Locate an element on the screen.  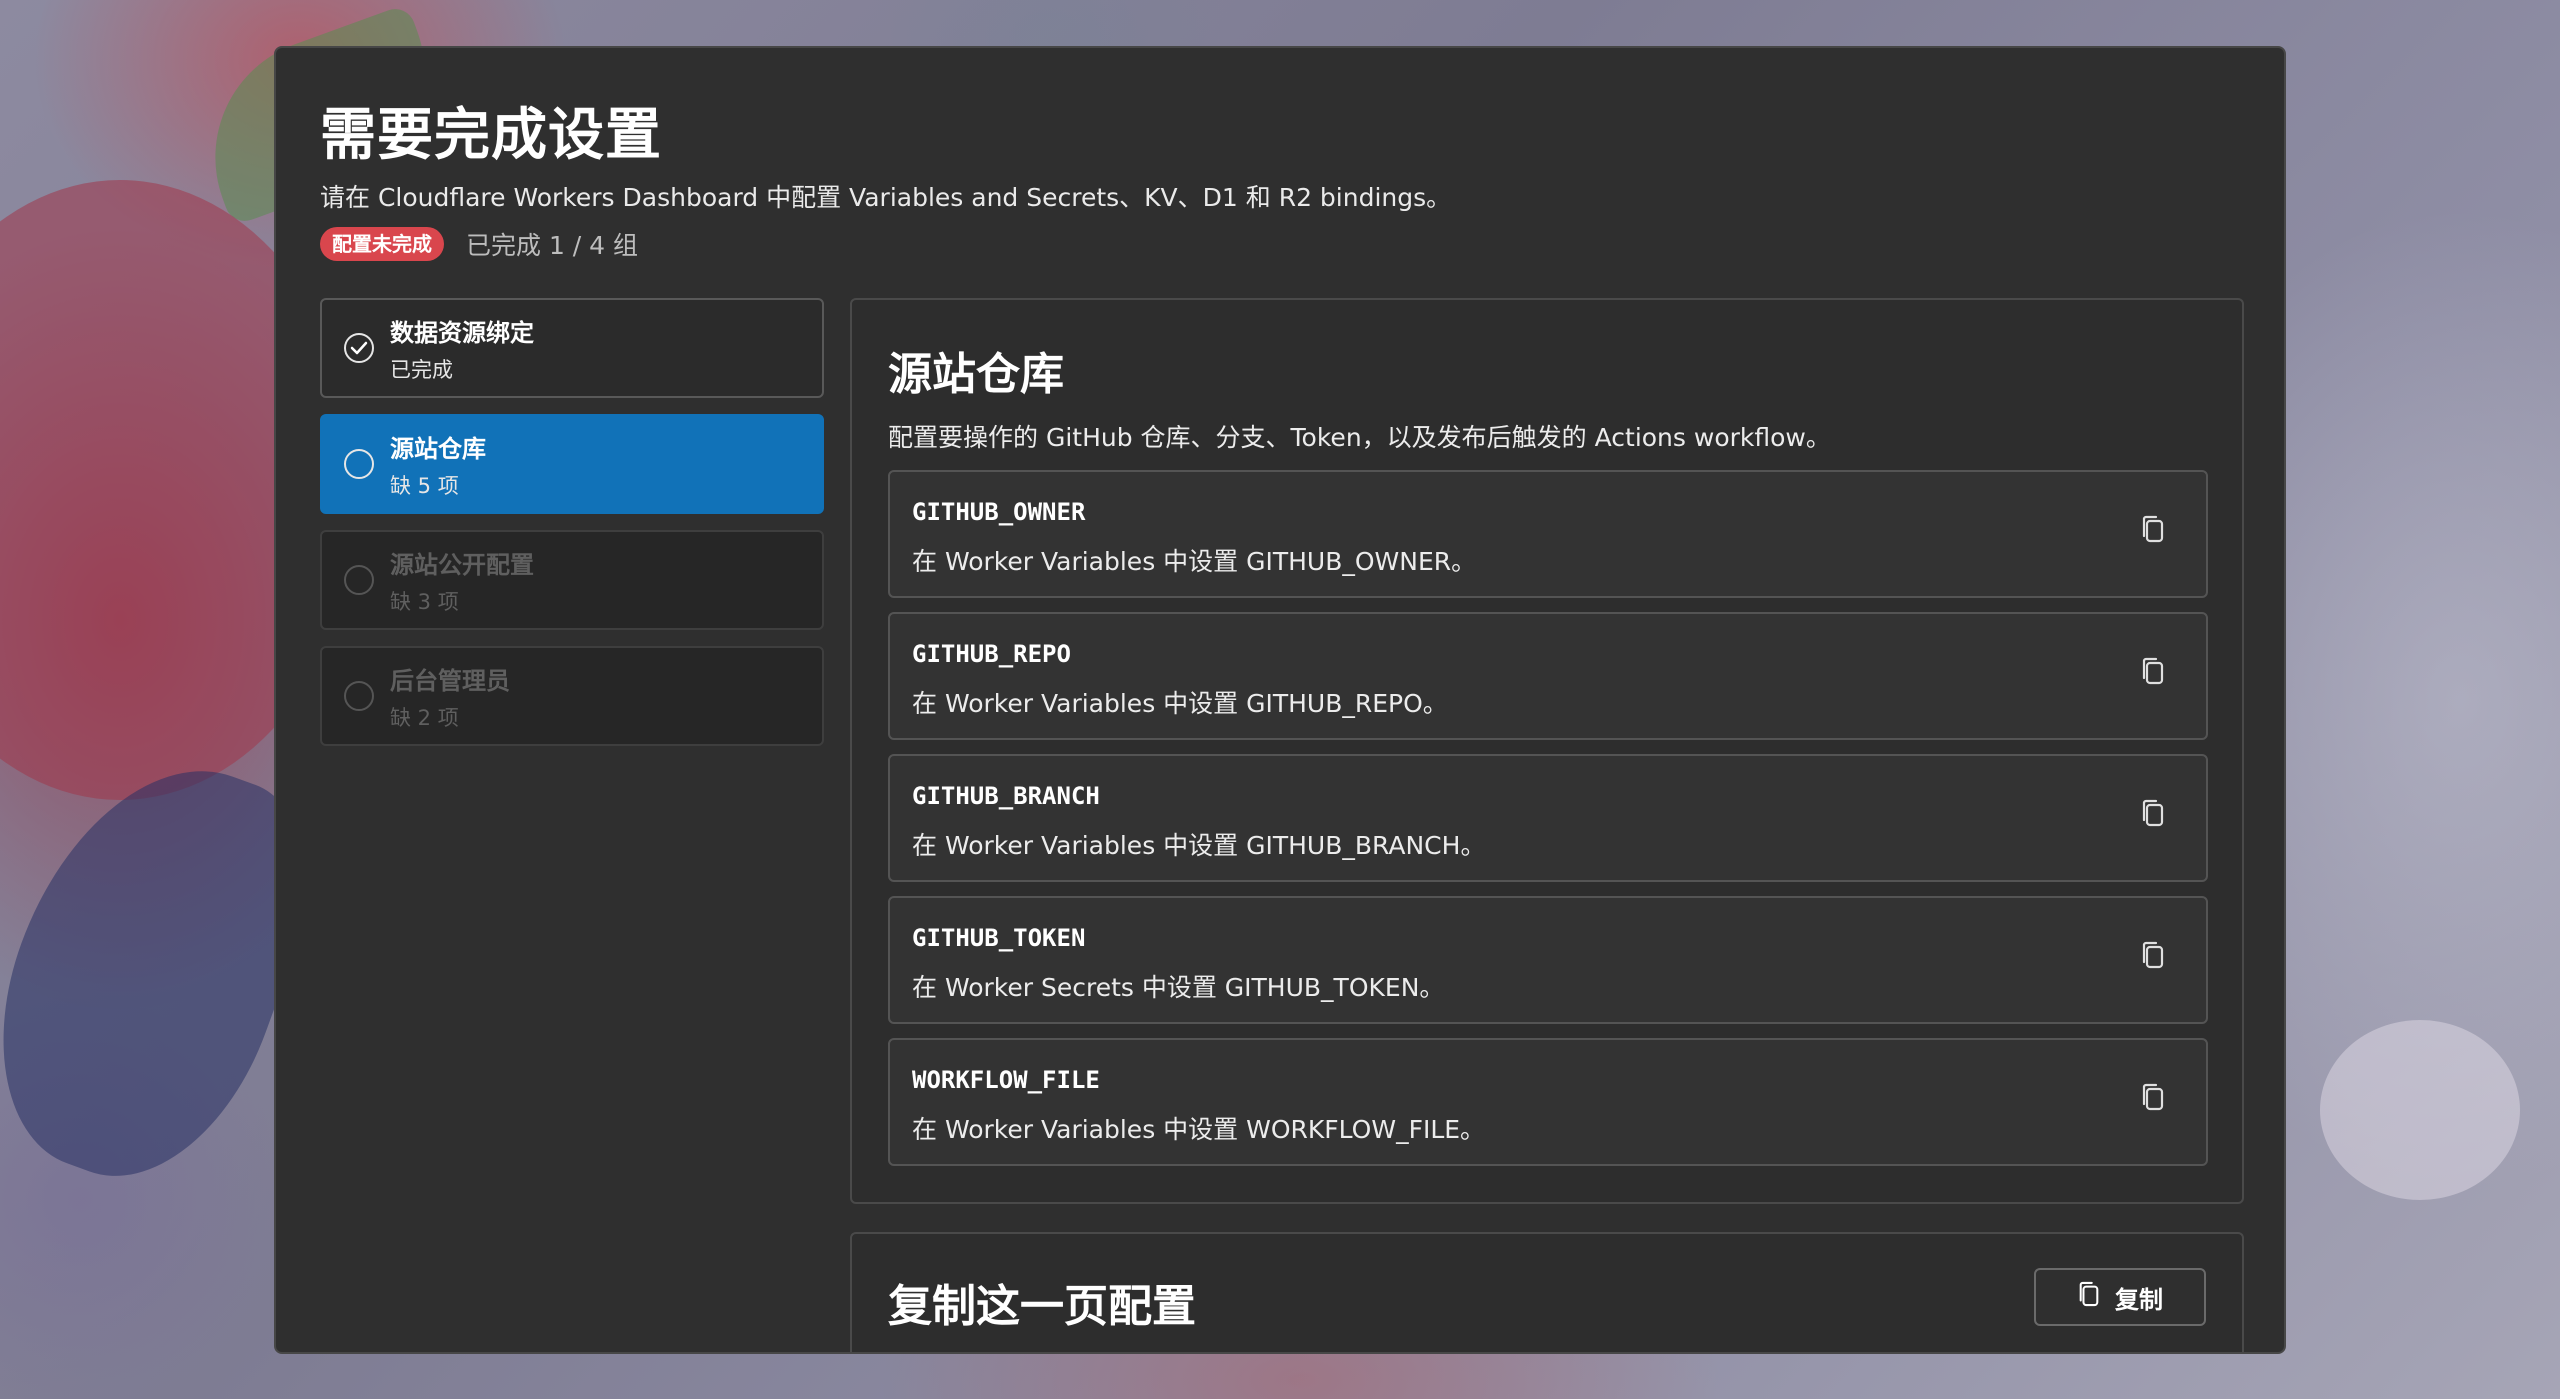
sidebar-item-status: 缺 3 项 is located at coordinates (424, 601).